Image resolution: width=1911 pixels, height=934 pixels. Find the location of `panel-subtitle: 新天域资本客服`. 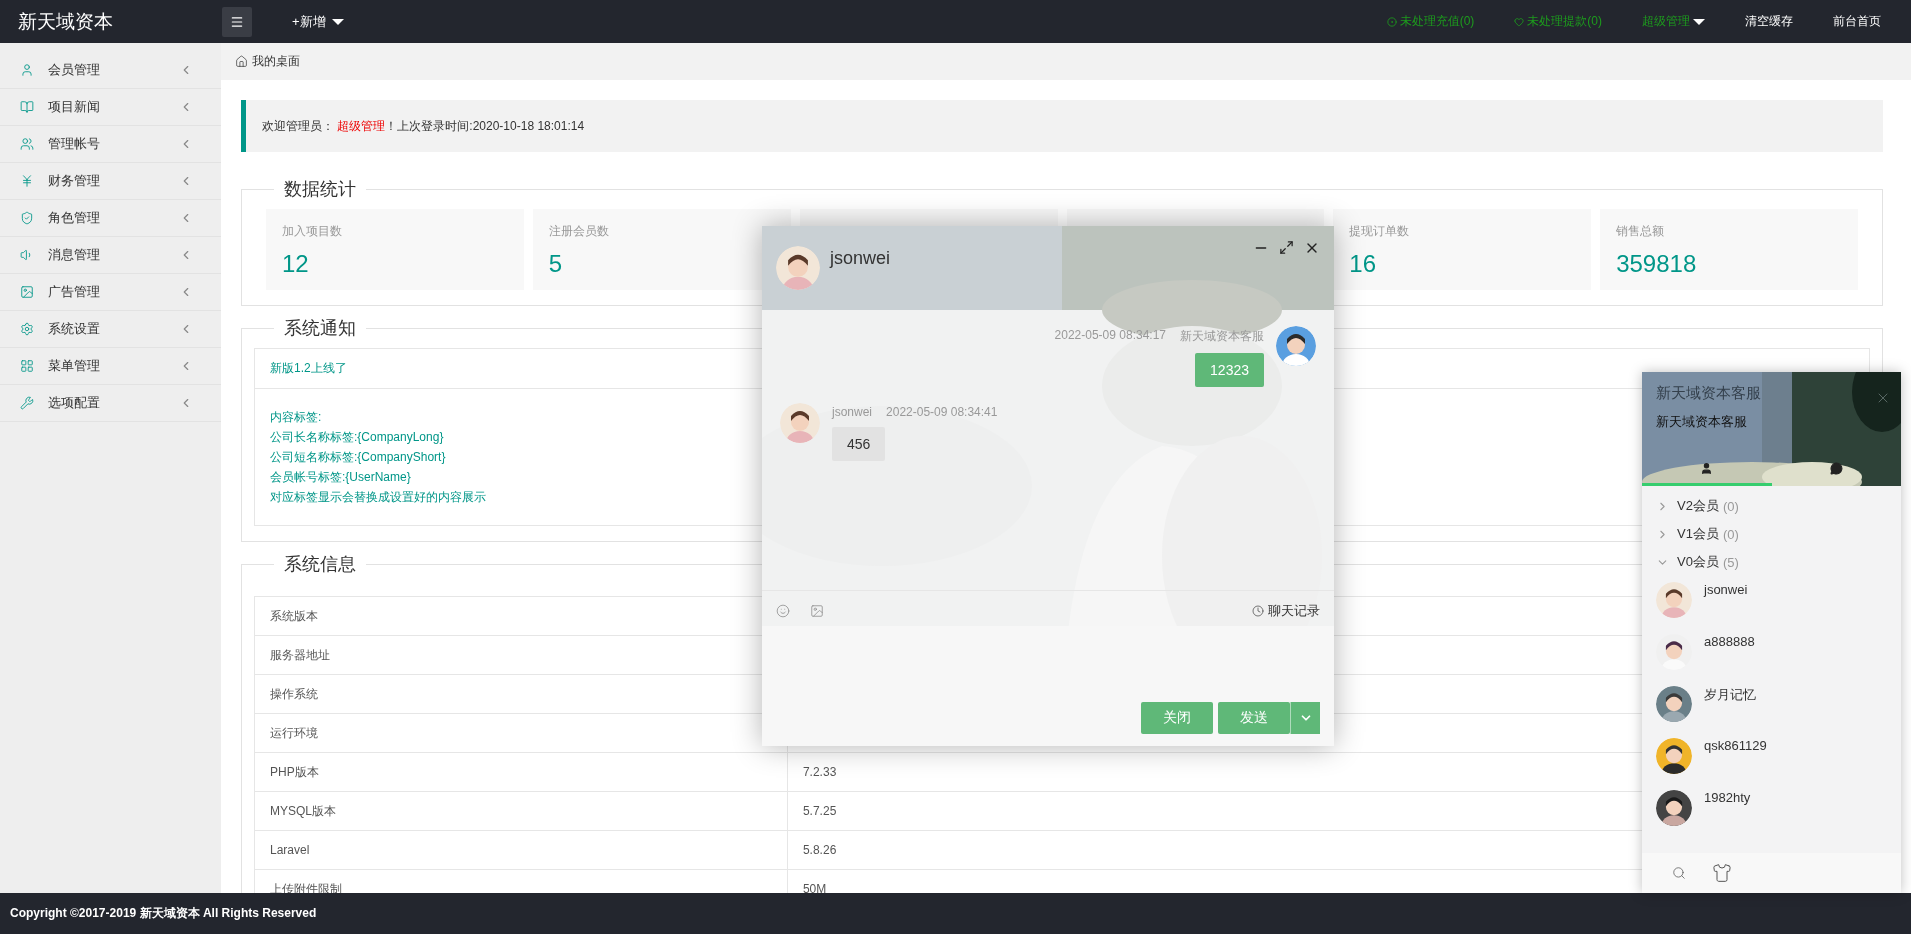

panel-subtitle: 新天域资本客服 is located at coordinates (1701, 422).